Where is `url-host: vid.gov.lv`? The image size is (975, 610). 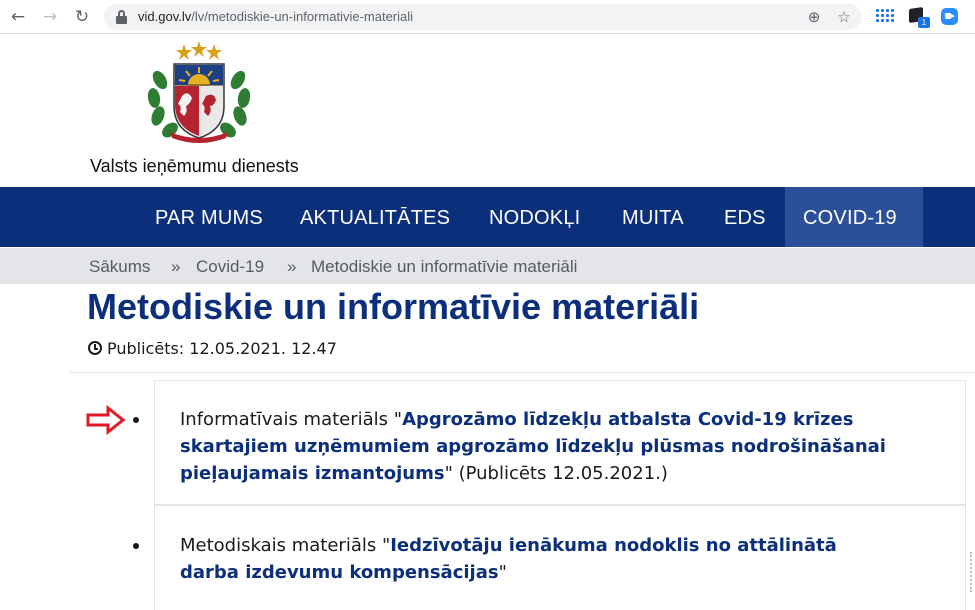
url-host: vid.gov.lv is located at coordinates (165, 16).